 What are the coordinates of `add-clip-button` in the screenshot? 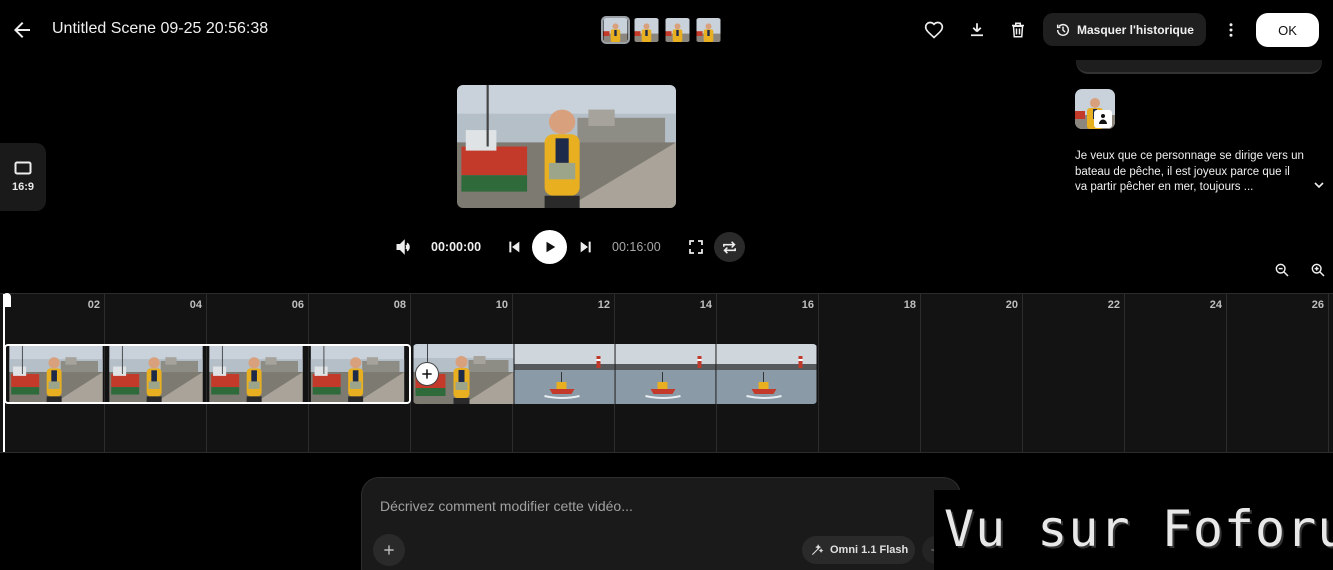 It's located at (427, 374).